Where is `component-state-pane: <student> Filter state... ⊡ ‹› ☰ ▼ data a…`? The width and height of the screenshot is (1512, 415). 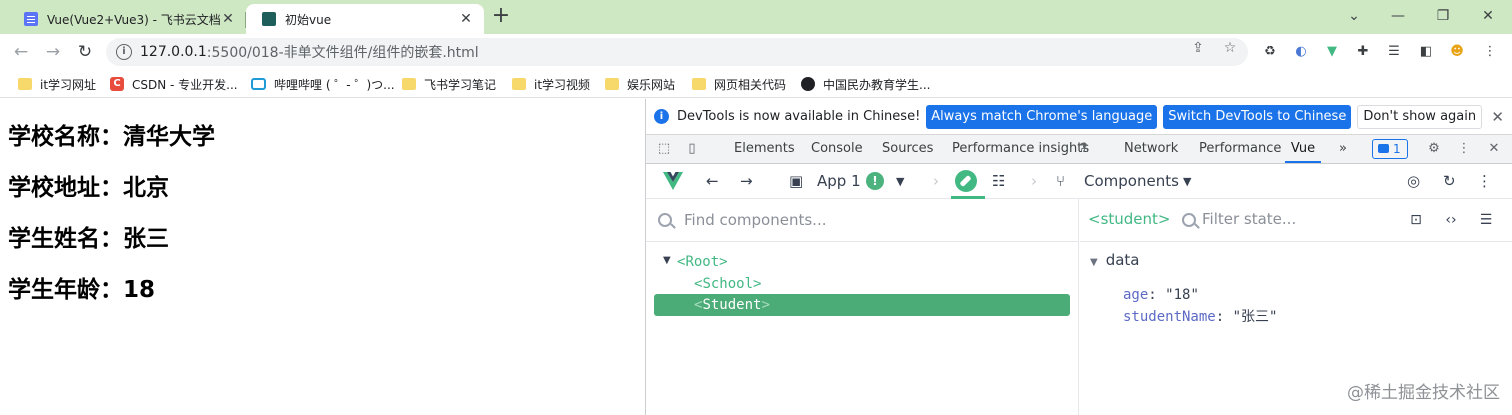
component-state-pane: <student> Filter state... ⊡ ‹› ☰ ▼ data a… is located at coordinates (1296, 307).